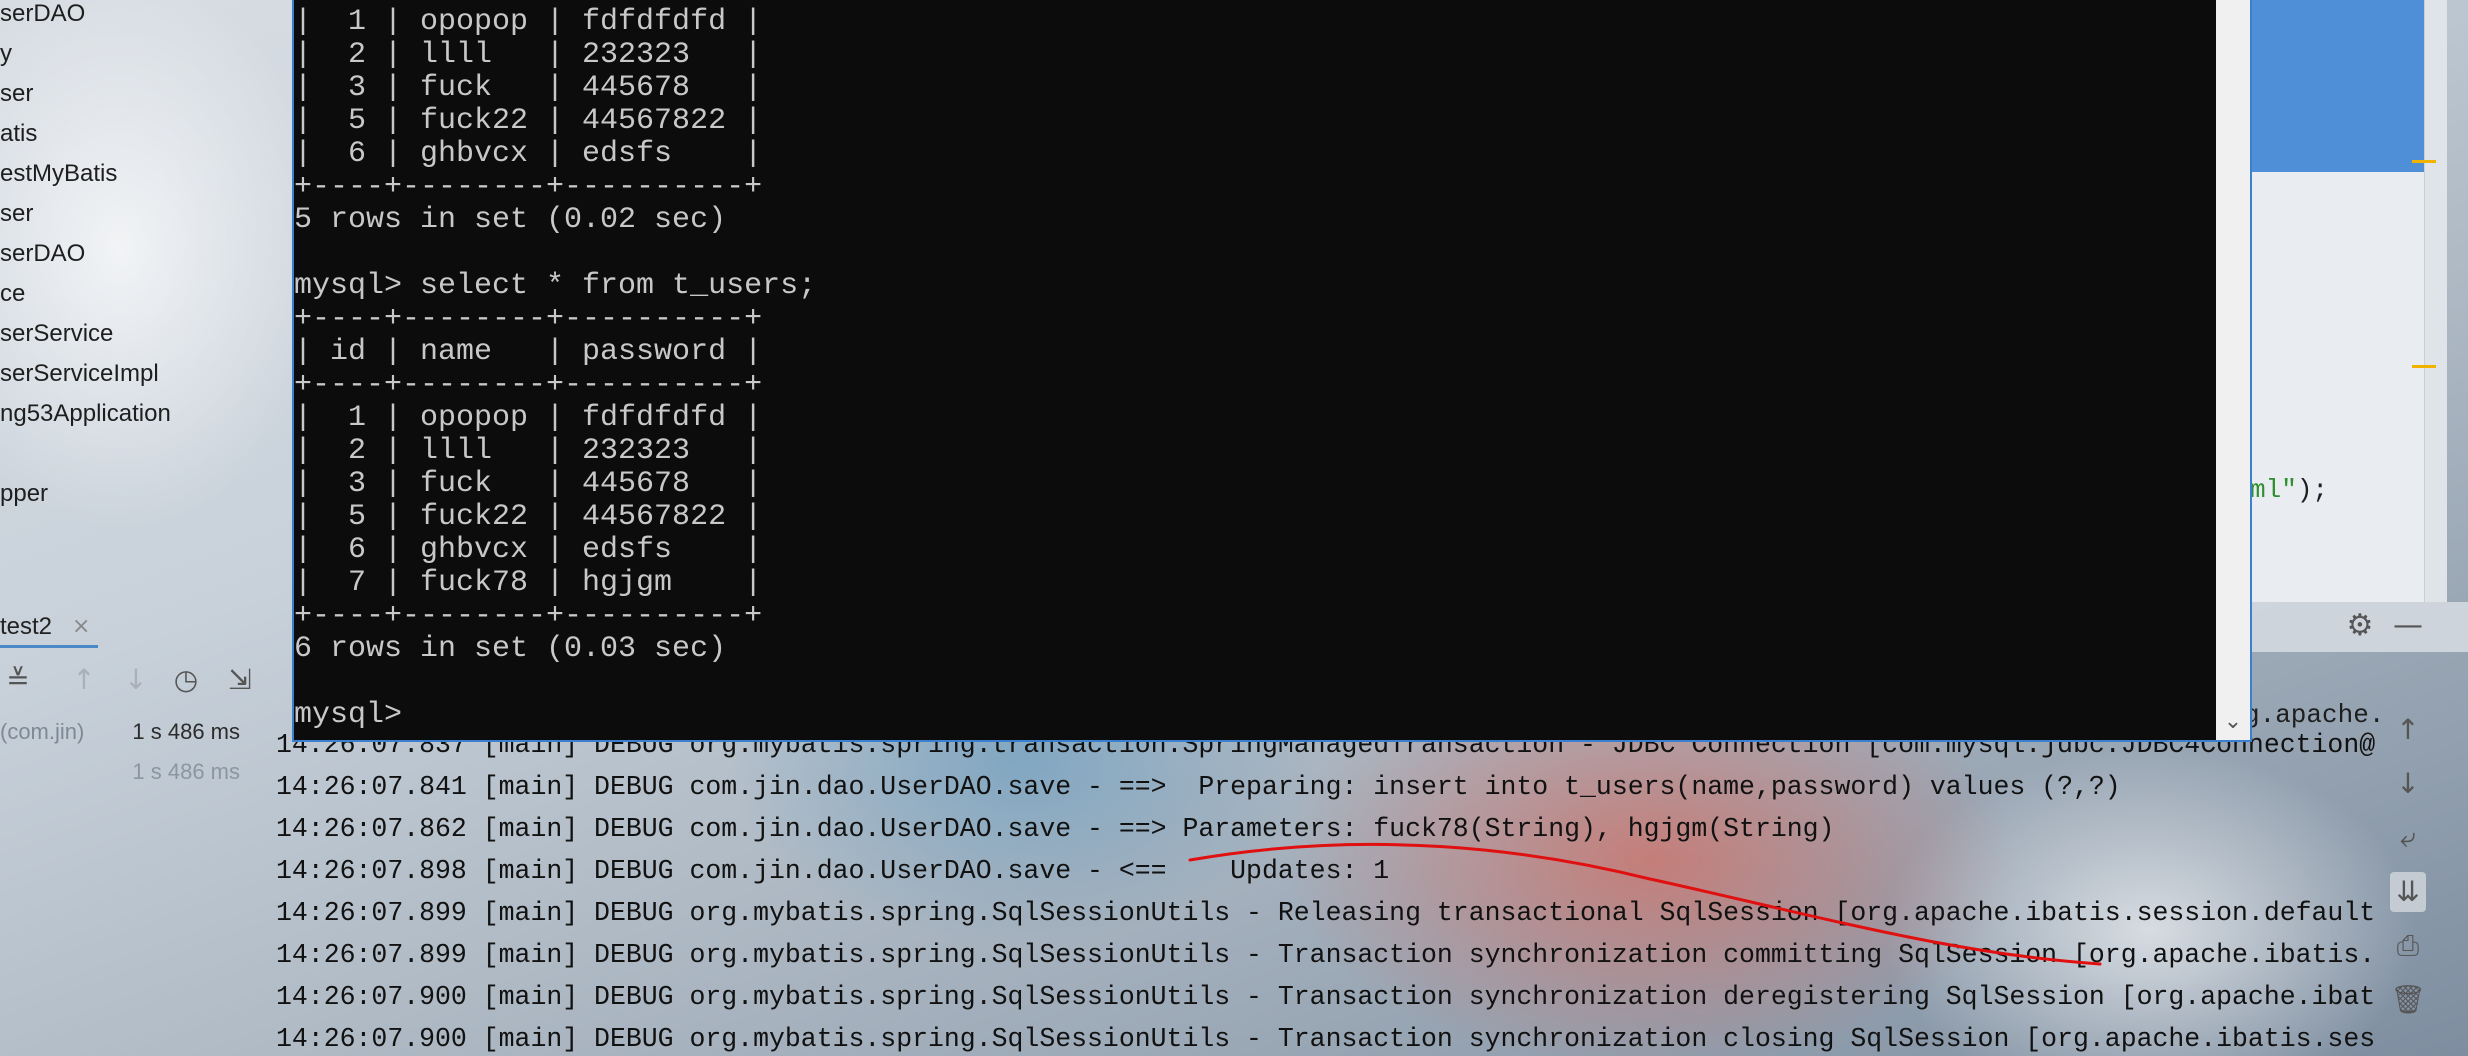  I want to click on scroll-up-icon: ↑, so click(2408, 730).